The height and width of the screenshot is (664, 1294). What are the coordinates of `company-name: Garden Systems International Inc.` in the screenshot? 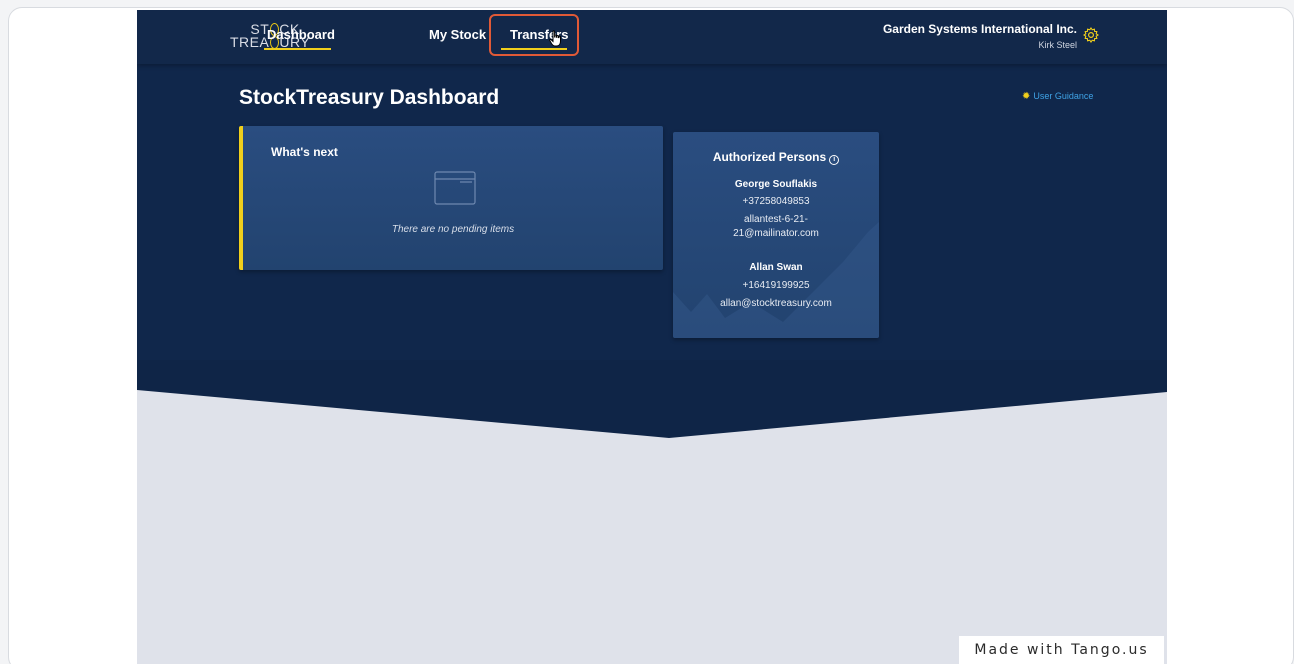 It's located at (979, 29).